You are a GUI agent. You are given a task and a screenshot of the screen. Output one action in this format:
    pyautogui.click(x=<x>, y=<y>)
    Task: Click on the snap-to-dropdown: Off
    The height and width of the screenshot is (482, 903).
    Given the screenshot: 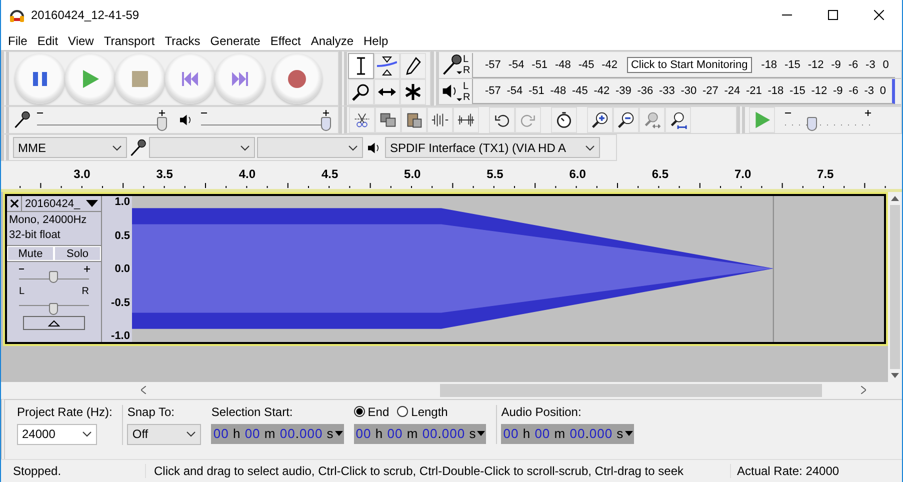 What is the action you would take?
    pyautogui.click(x=164, y=434)
    